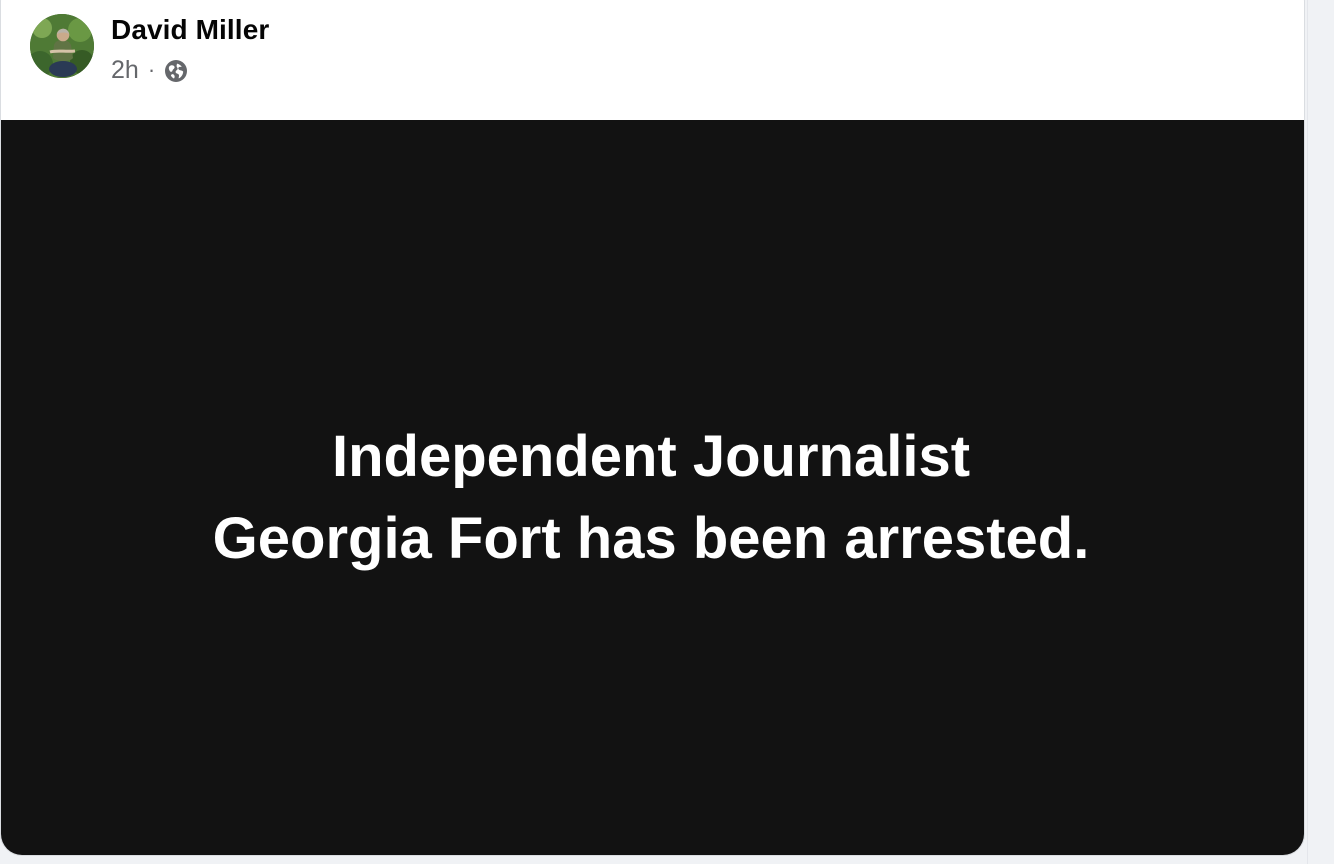 The height and width of the screenshot is (864, 1334). What do you see at coordinates (176, 71) in the screenshot?
I see `globe-icon` at bounding box center [176, 71].